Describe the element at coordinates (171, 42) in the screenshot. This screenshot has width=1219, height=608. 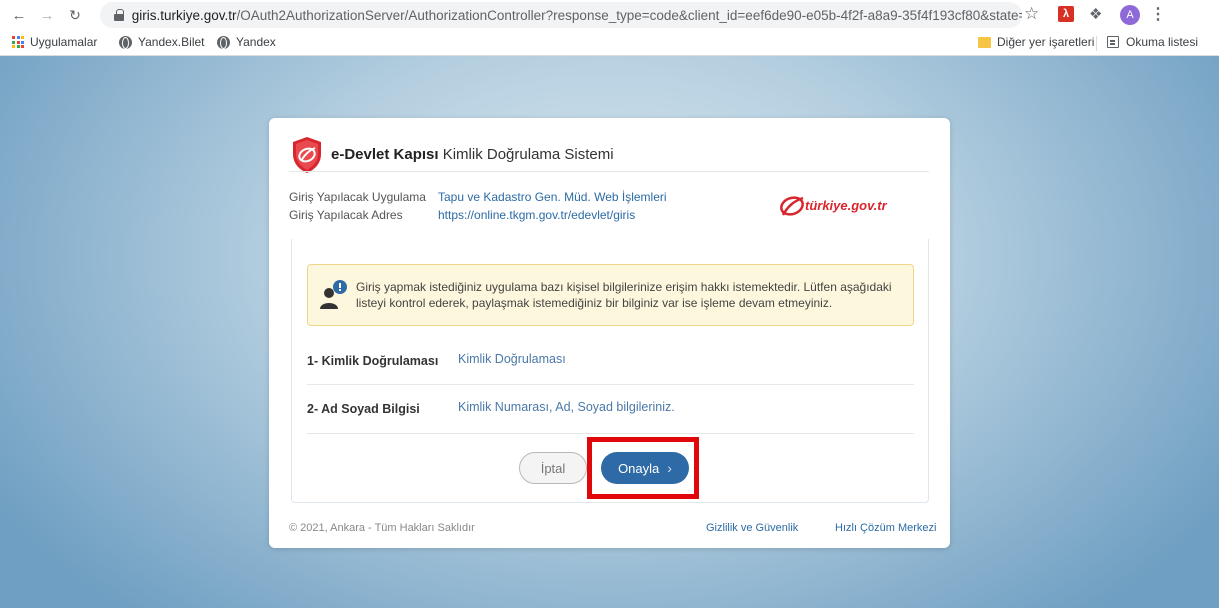
I see `bookmark-yandex-bilet-label: Yandex.Bilet` at that location.